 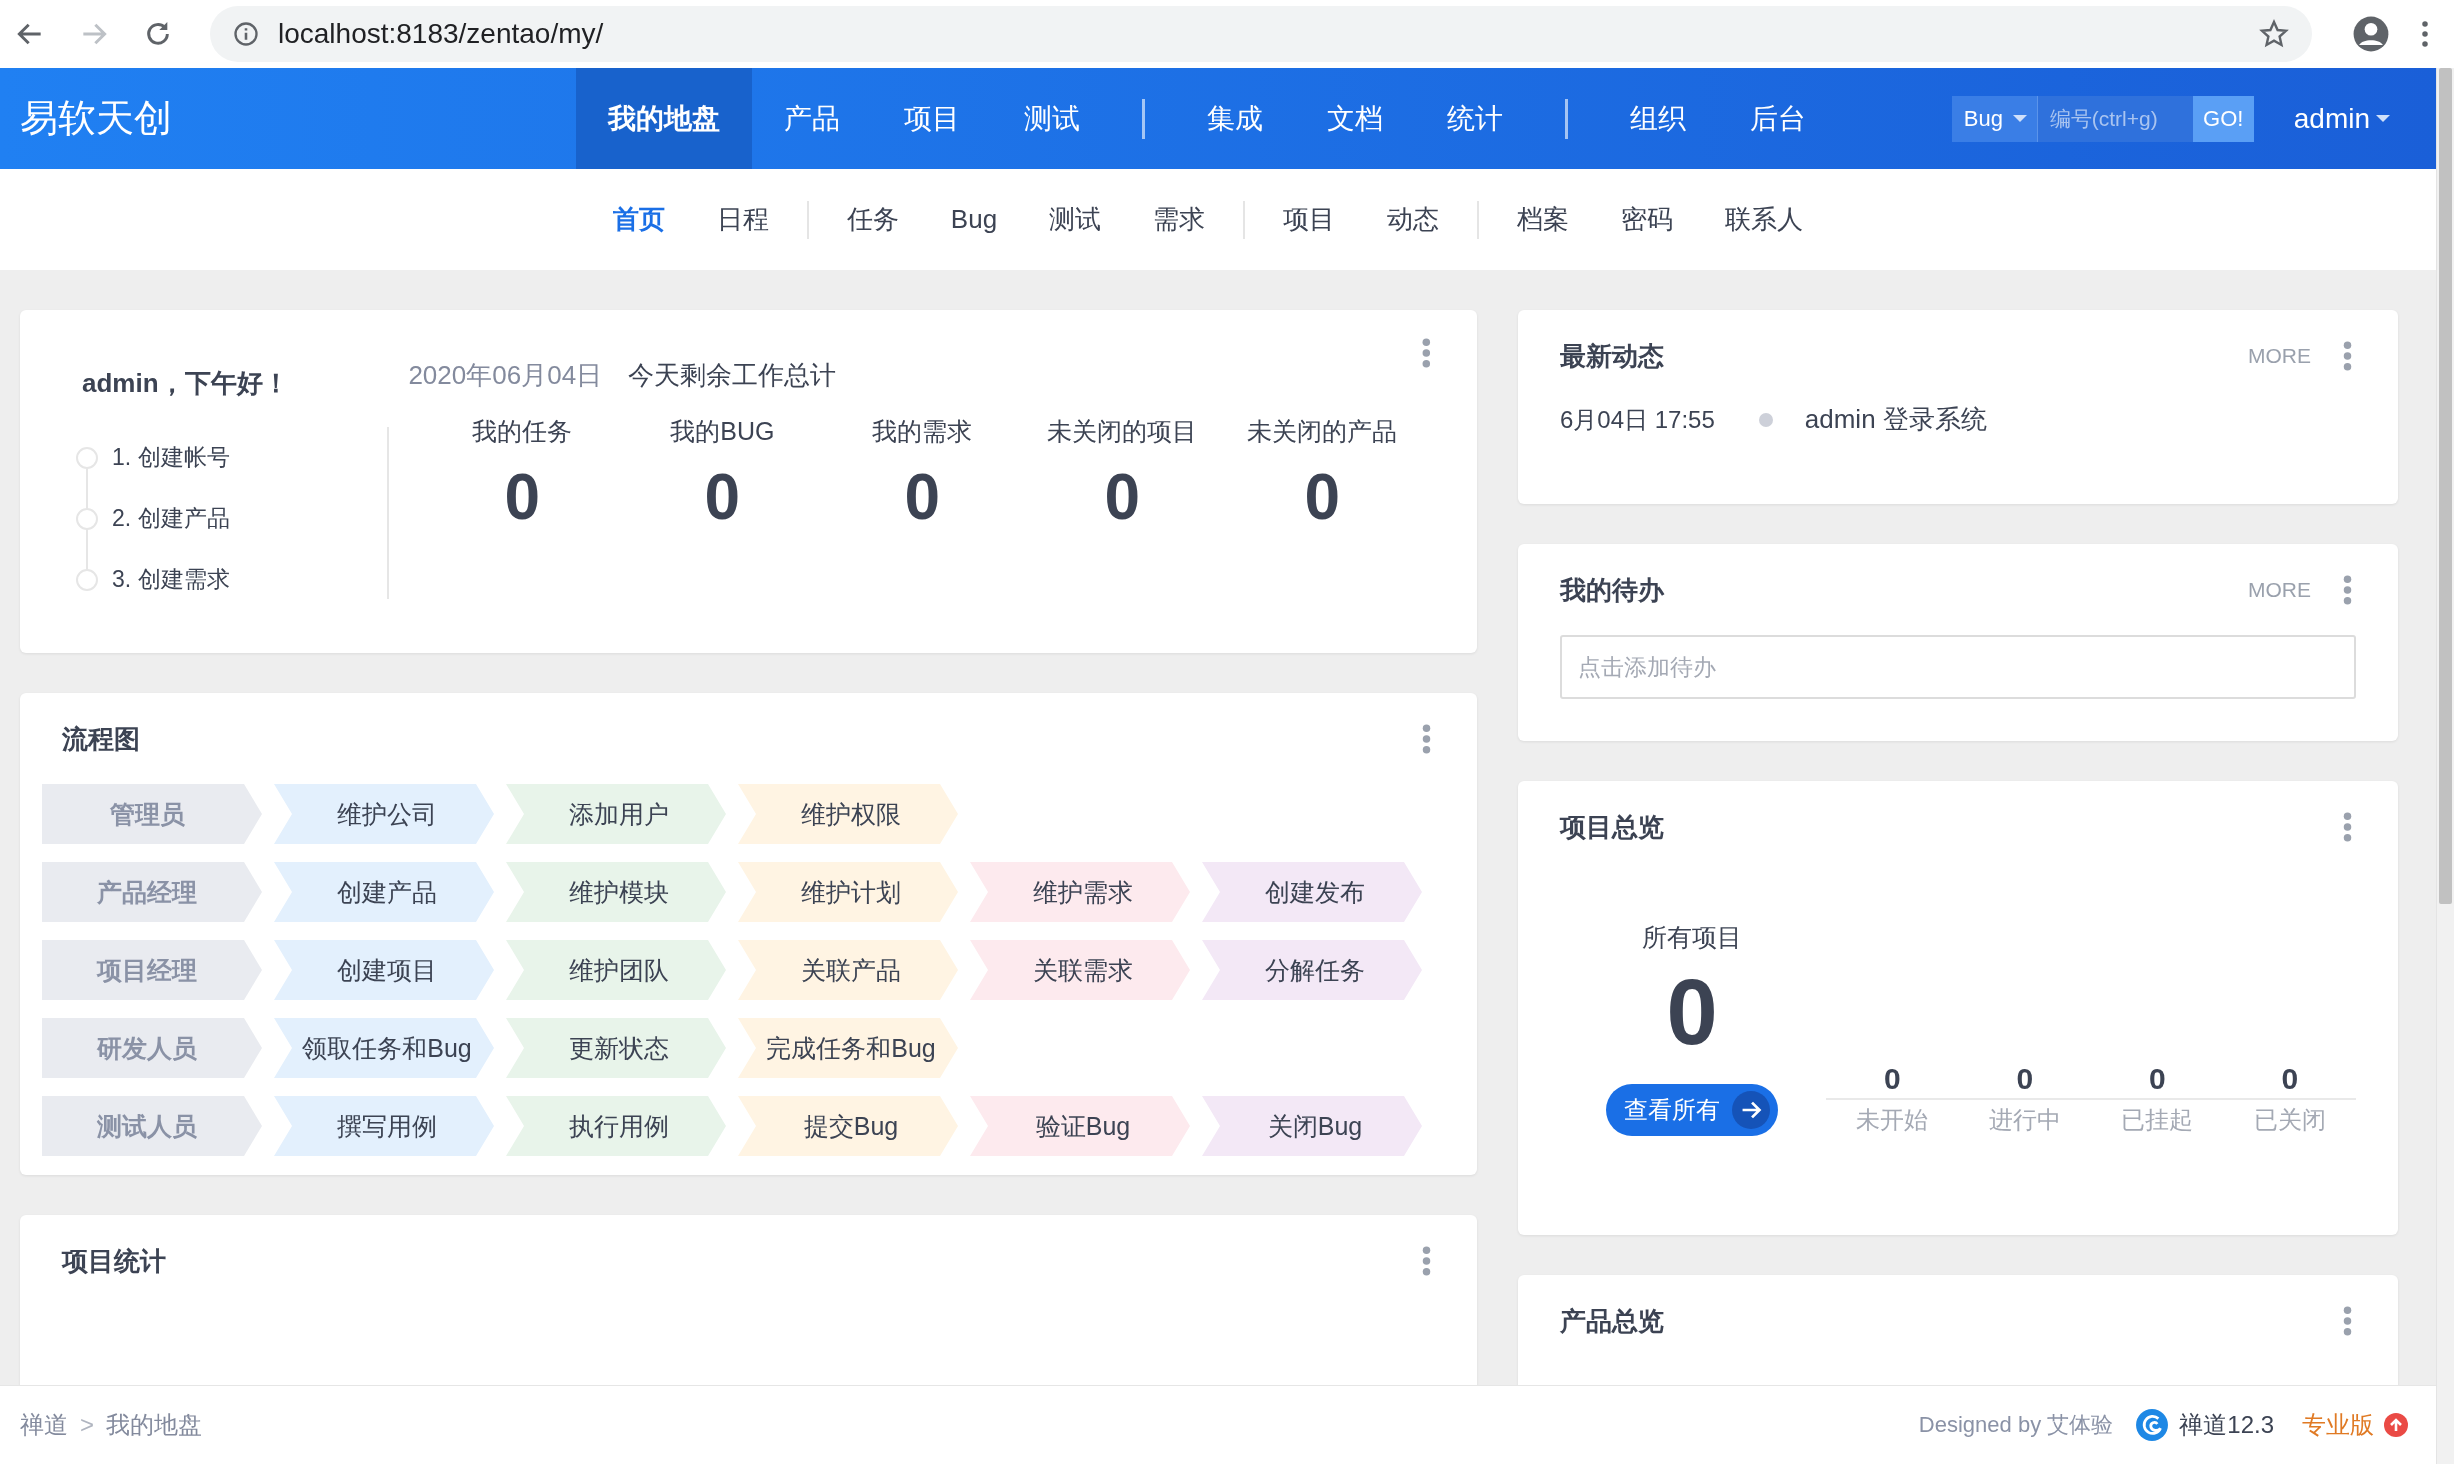 What do you see at coordinates (1322, 431) in the screenshot?
I see `stat-label: 未关闭的产品` at bounding box center [1322, 431].